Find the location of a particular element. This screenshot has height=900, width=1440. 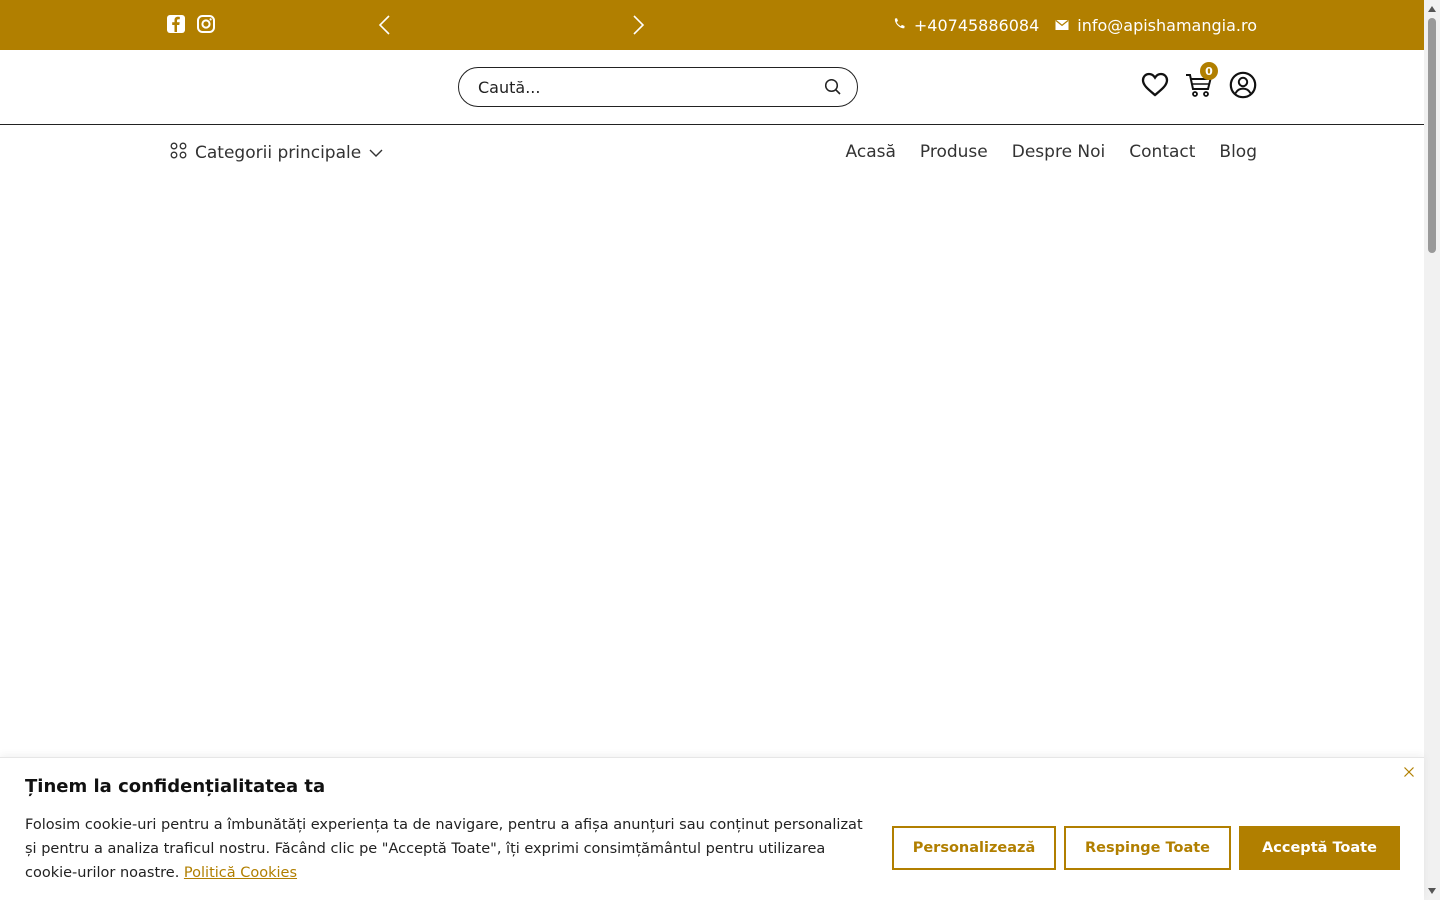

reject-all-button: Respinge Toate is located at coordinates (1147, 848).